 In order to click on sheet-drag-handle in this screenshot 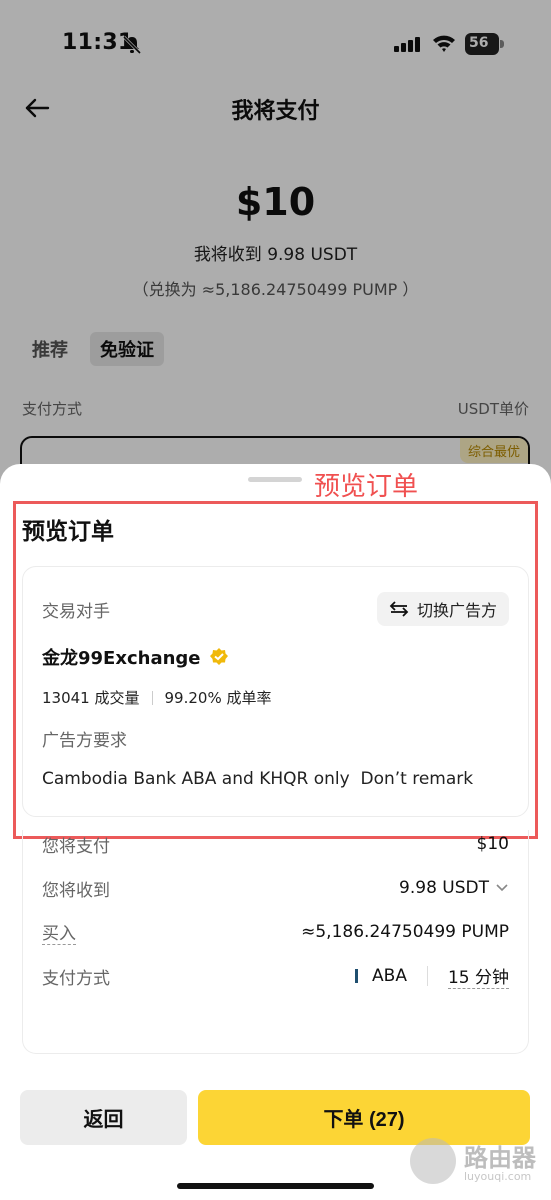, I will do `click(275, 479)`.